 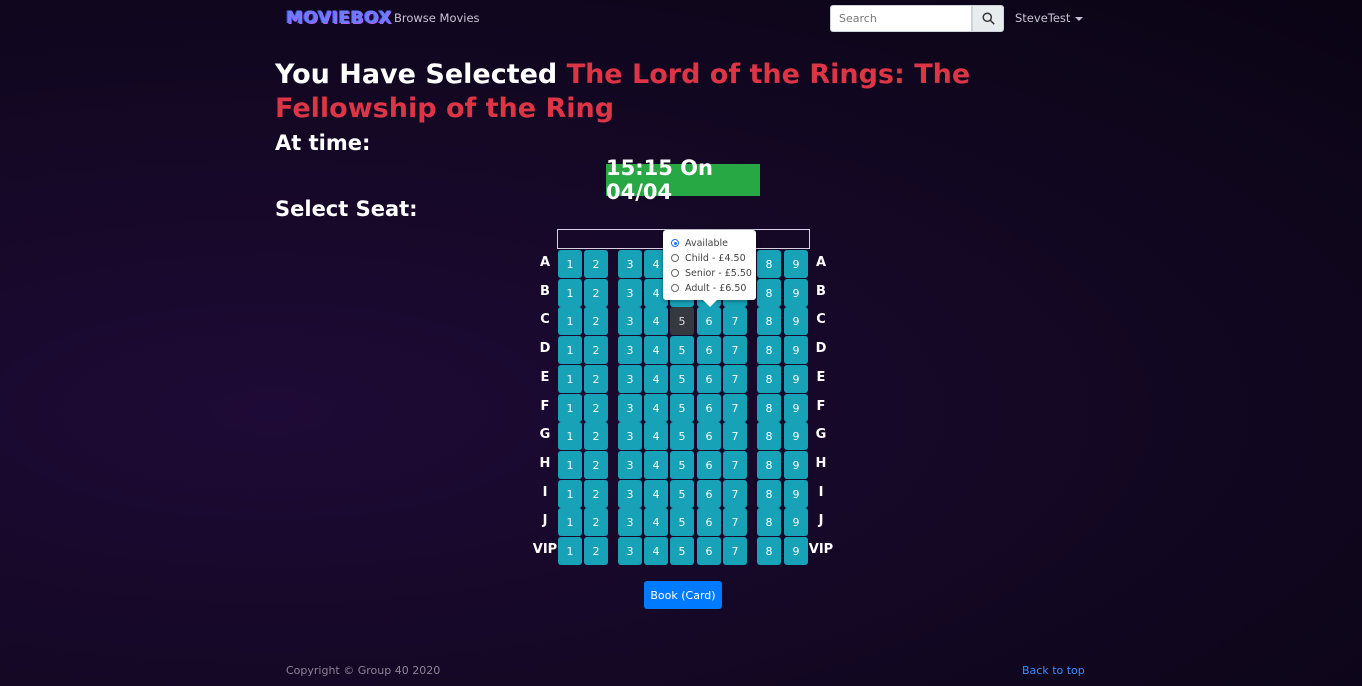 What do you see at coordinates (769, 321) in the screenshot?
I see `seat-c8: 8` at bounding box center [769, 321].